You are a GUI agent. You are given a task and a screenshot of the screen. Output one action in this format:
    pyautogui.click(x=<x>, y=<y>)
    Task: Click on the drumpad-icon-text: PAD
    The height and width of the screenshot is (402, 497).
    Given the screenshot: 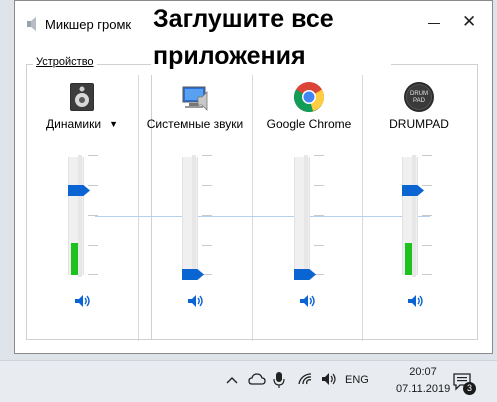 What is the action you would take?
    pyautogui.click(x=419, y=101)
    